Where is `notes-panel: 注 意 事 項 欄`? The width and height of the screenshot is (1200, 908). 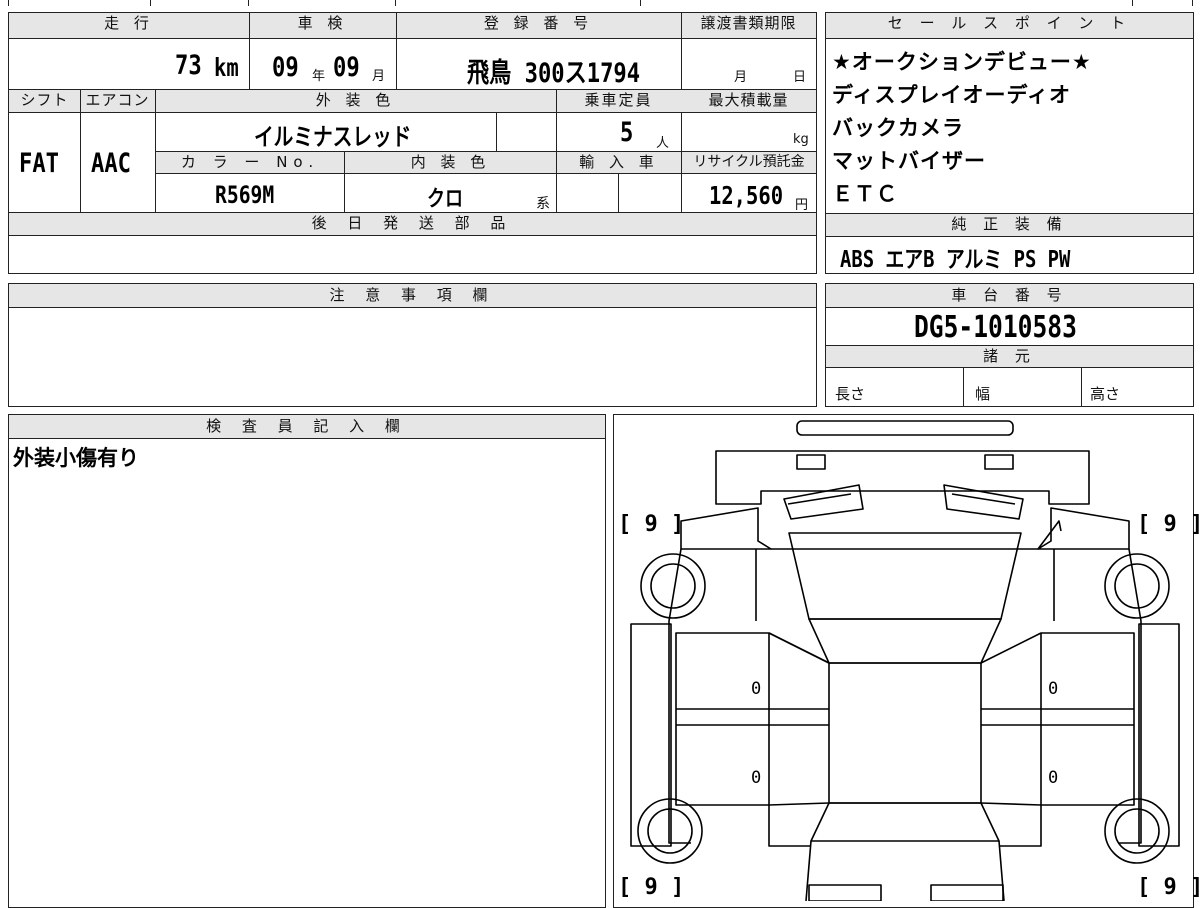
notes-panel: 注 意 事 項 欄 is located at coordinates (412, 345).